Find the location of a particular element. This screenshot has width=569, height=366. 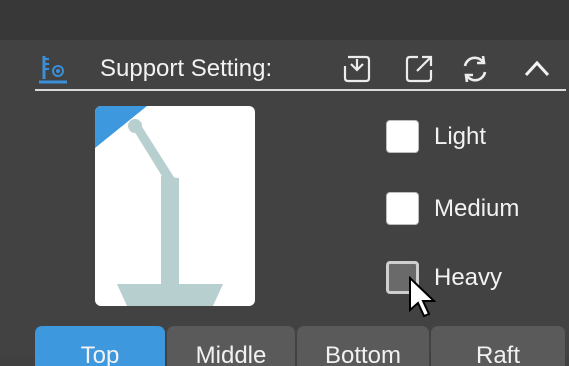

heavy-label: Heavy is located at coordinates (468, 277).